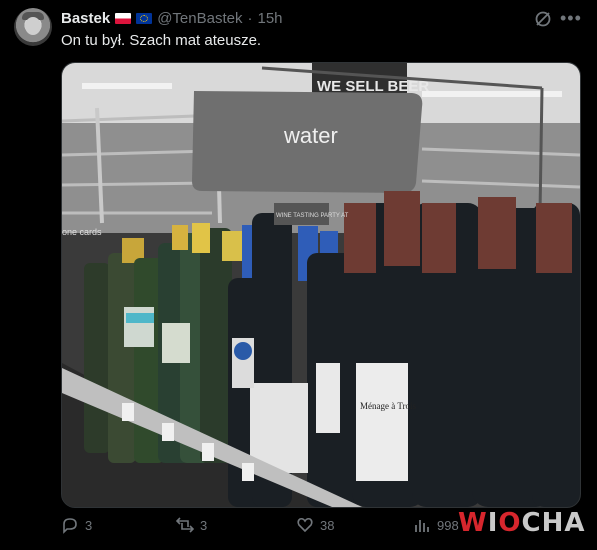 The height and width of the screenshot is (550, 597). Describe the element at coordinates (310, 135) in the screenshot. I see `water-sign-text: water` at that location.